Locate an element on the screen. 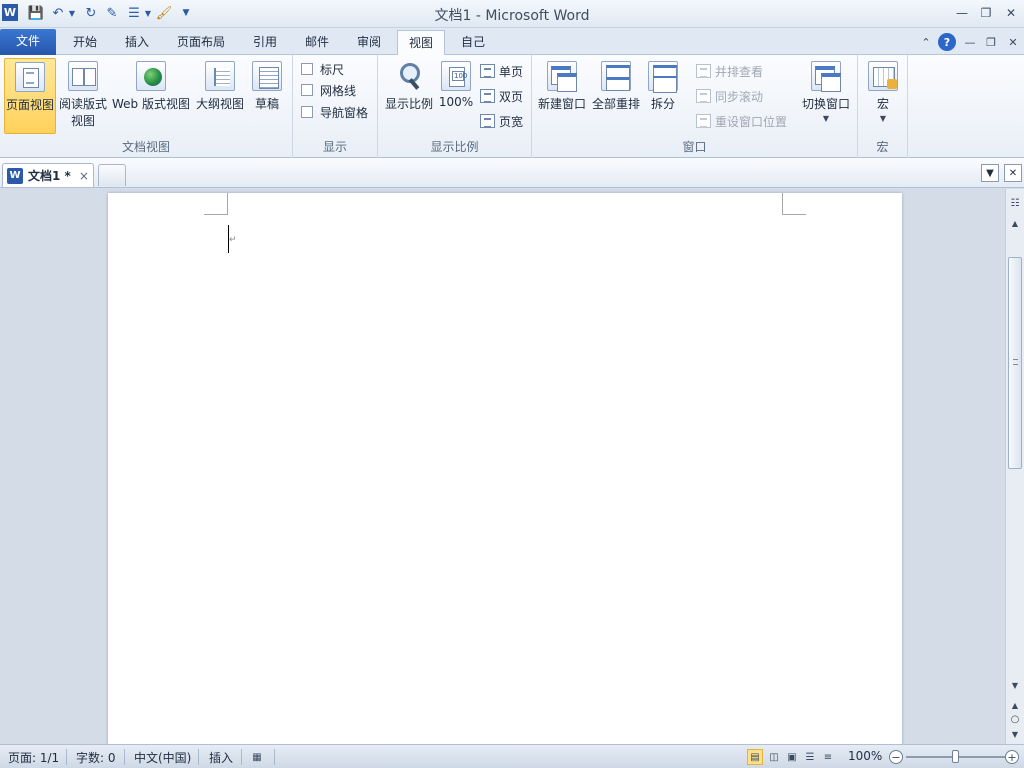 The height and width of the screenshot is (768, 1024). new-tab-button is located at coordinates (112, 175).